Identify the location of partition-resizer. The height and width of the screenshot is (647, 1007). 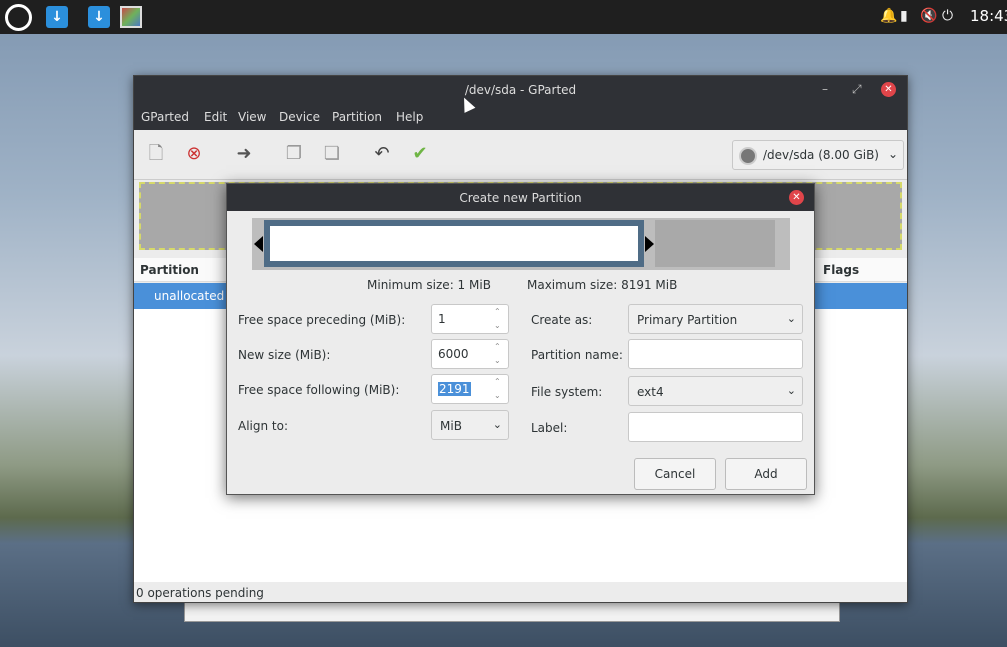
(521, 244).